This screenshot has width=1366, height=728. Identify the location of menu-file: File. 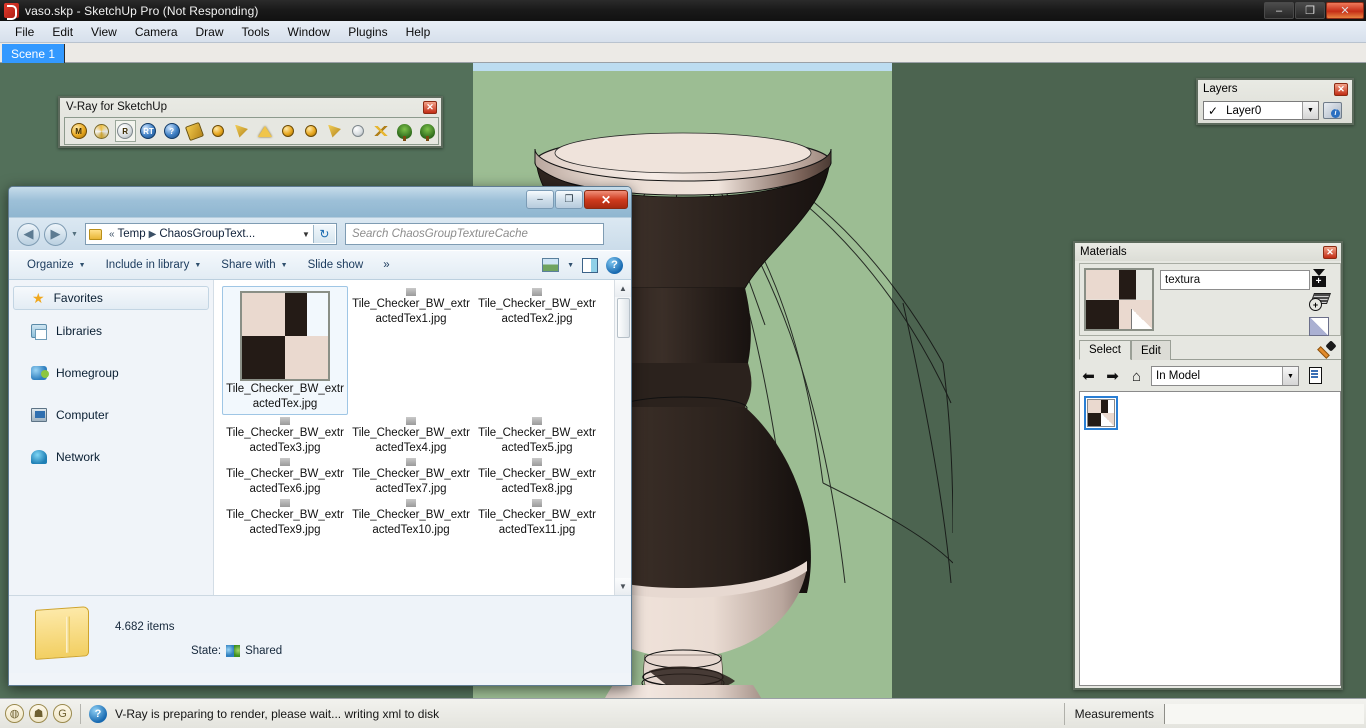
(24, 32).